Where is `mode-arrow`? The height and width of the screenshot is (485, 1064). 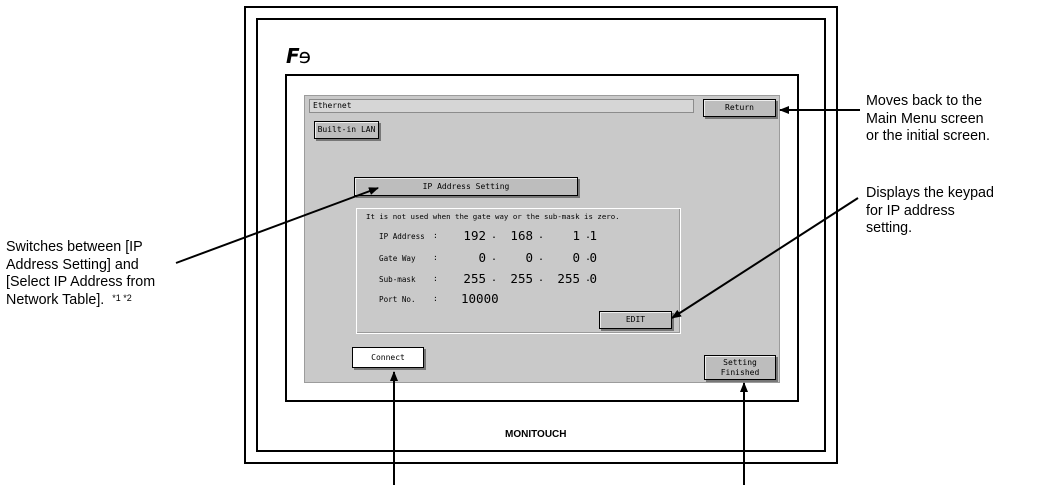
mode-arrow is located at coordinates (277, 225).